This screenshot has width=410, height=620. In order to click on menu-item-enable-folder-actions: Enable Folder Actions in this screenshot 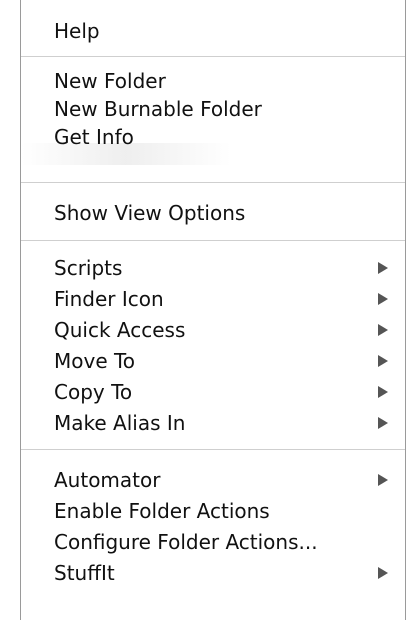, I will do `click(213, 511)`.